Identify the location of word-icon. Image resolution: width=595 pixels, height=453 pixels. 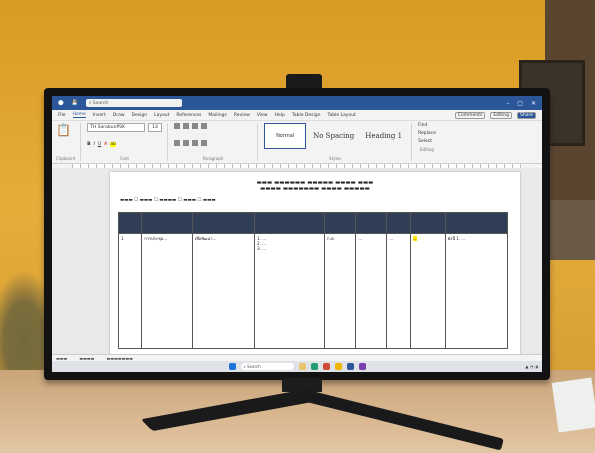
(350, 366).